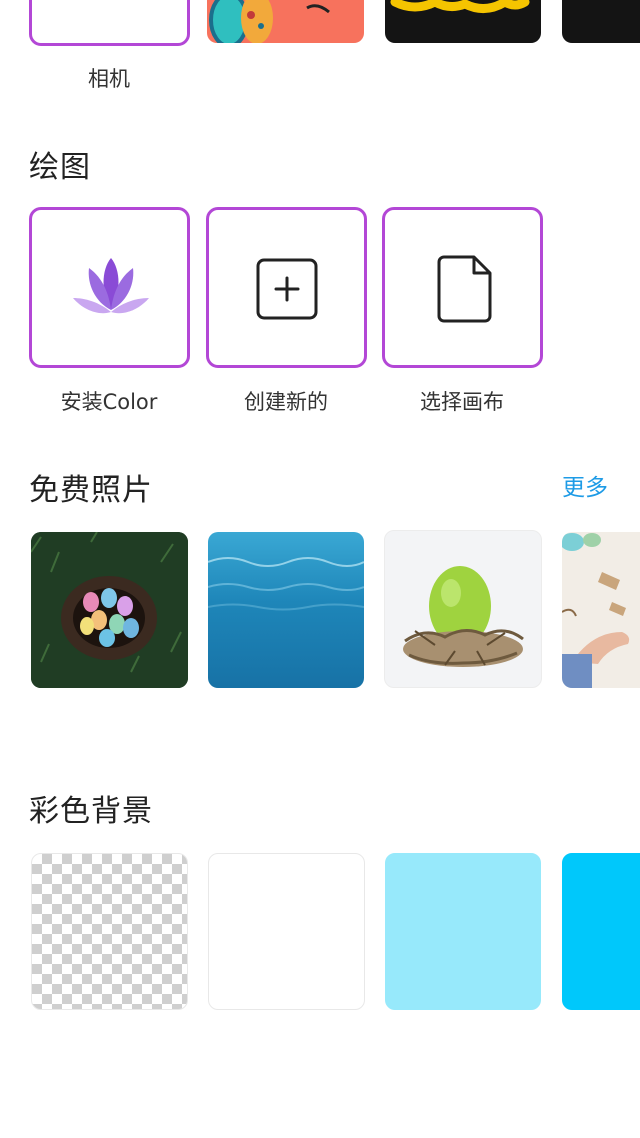 The image size is (640, 1138). What do you see at coordinates (109, 23) in the screenshot?
I see `camera-tile` at bounding box center [109, 23].